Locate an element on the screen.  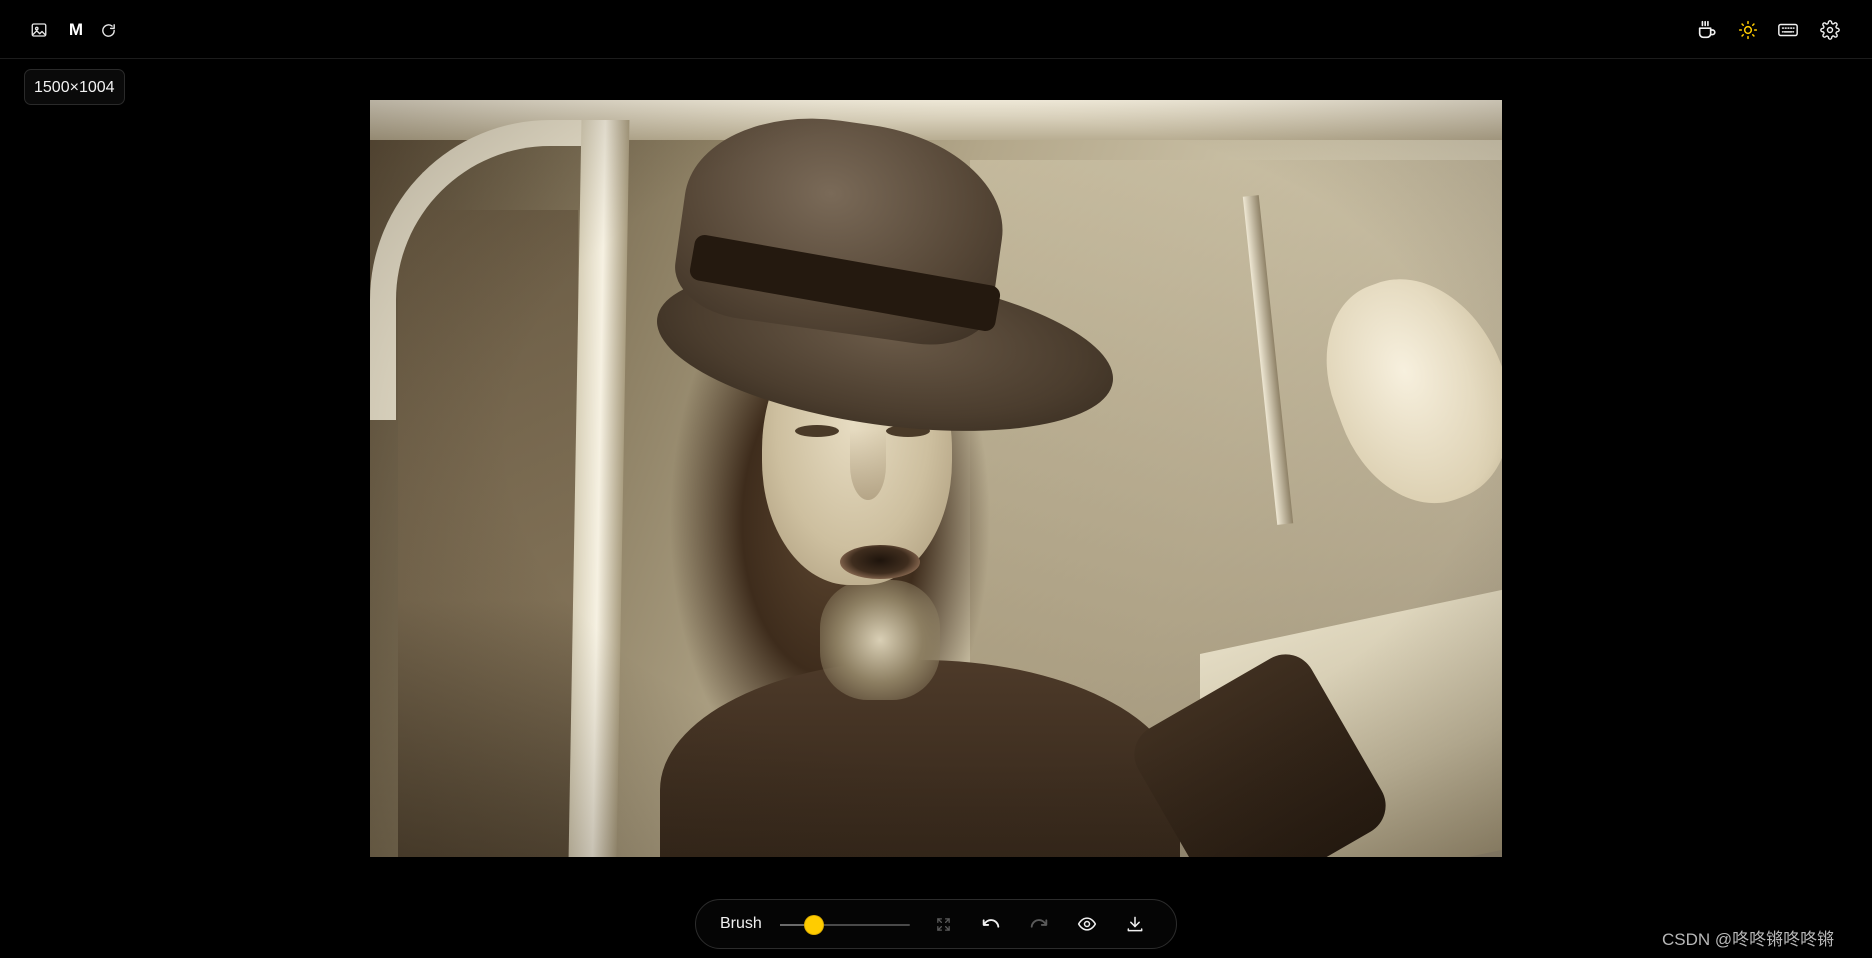
settings-button is located at coordinates (1830, 30).